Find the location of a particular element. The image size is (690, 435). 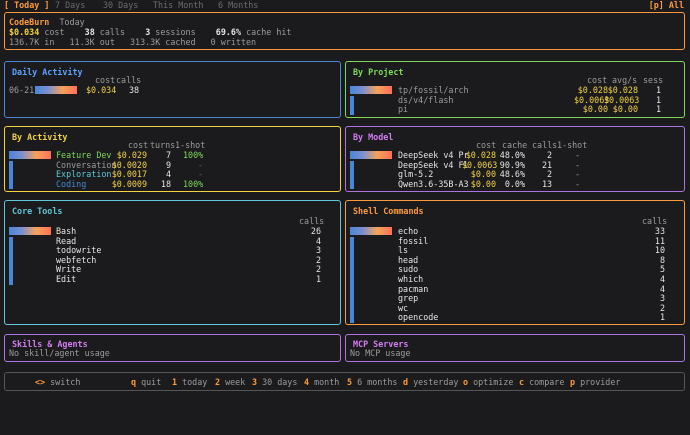

mcp-servers-empty: No MCP usage is located at coordinates (380, 353).